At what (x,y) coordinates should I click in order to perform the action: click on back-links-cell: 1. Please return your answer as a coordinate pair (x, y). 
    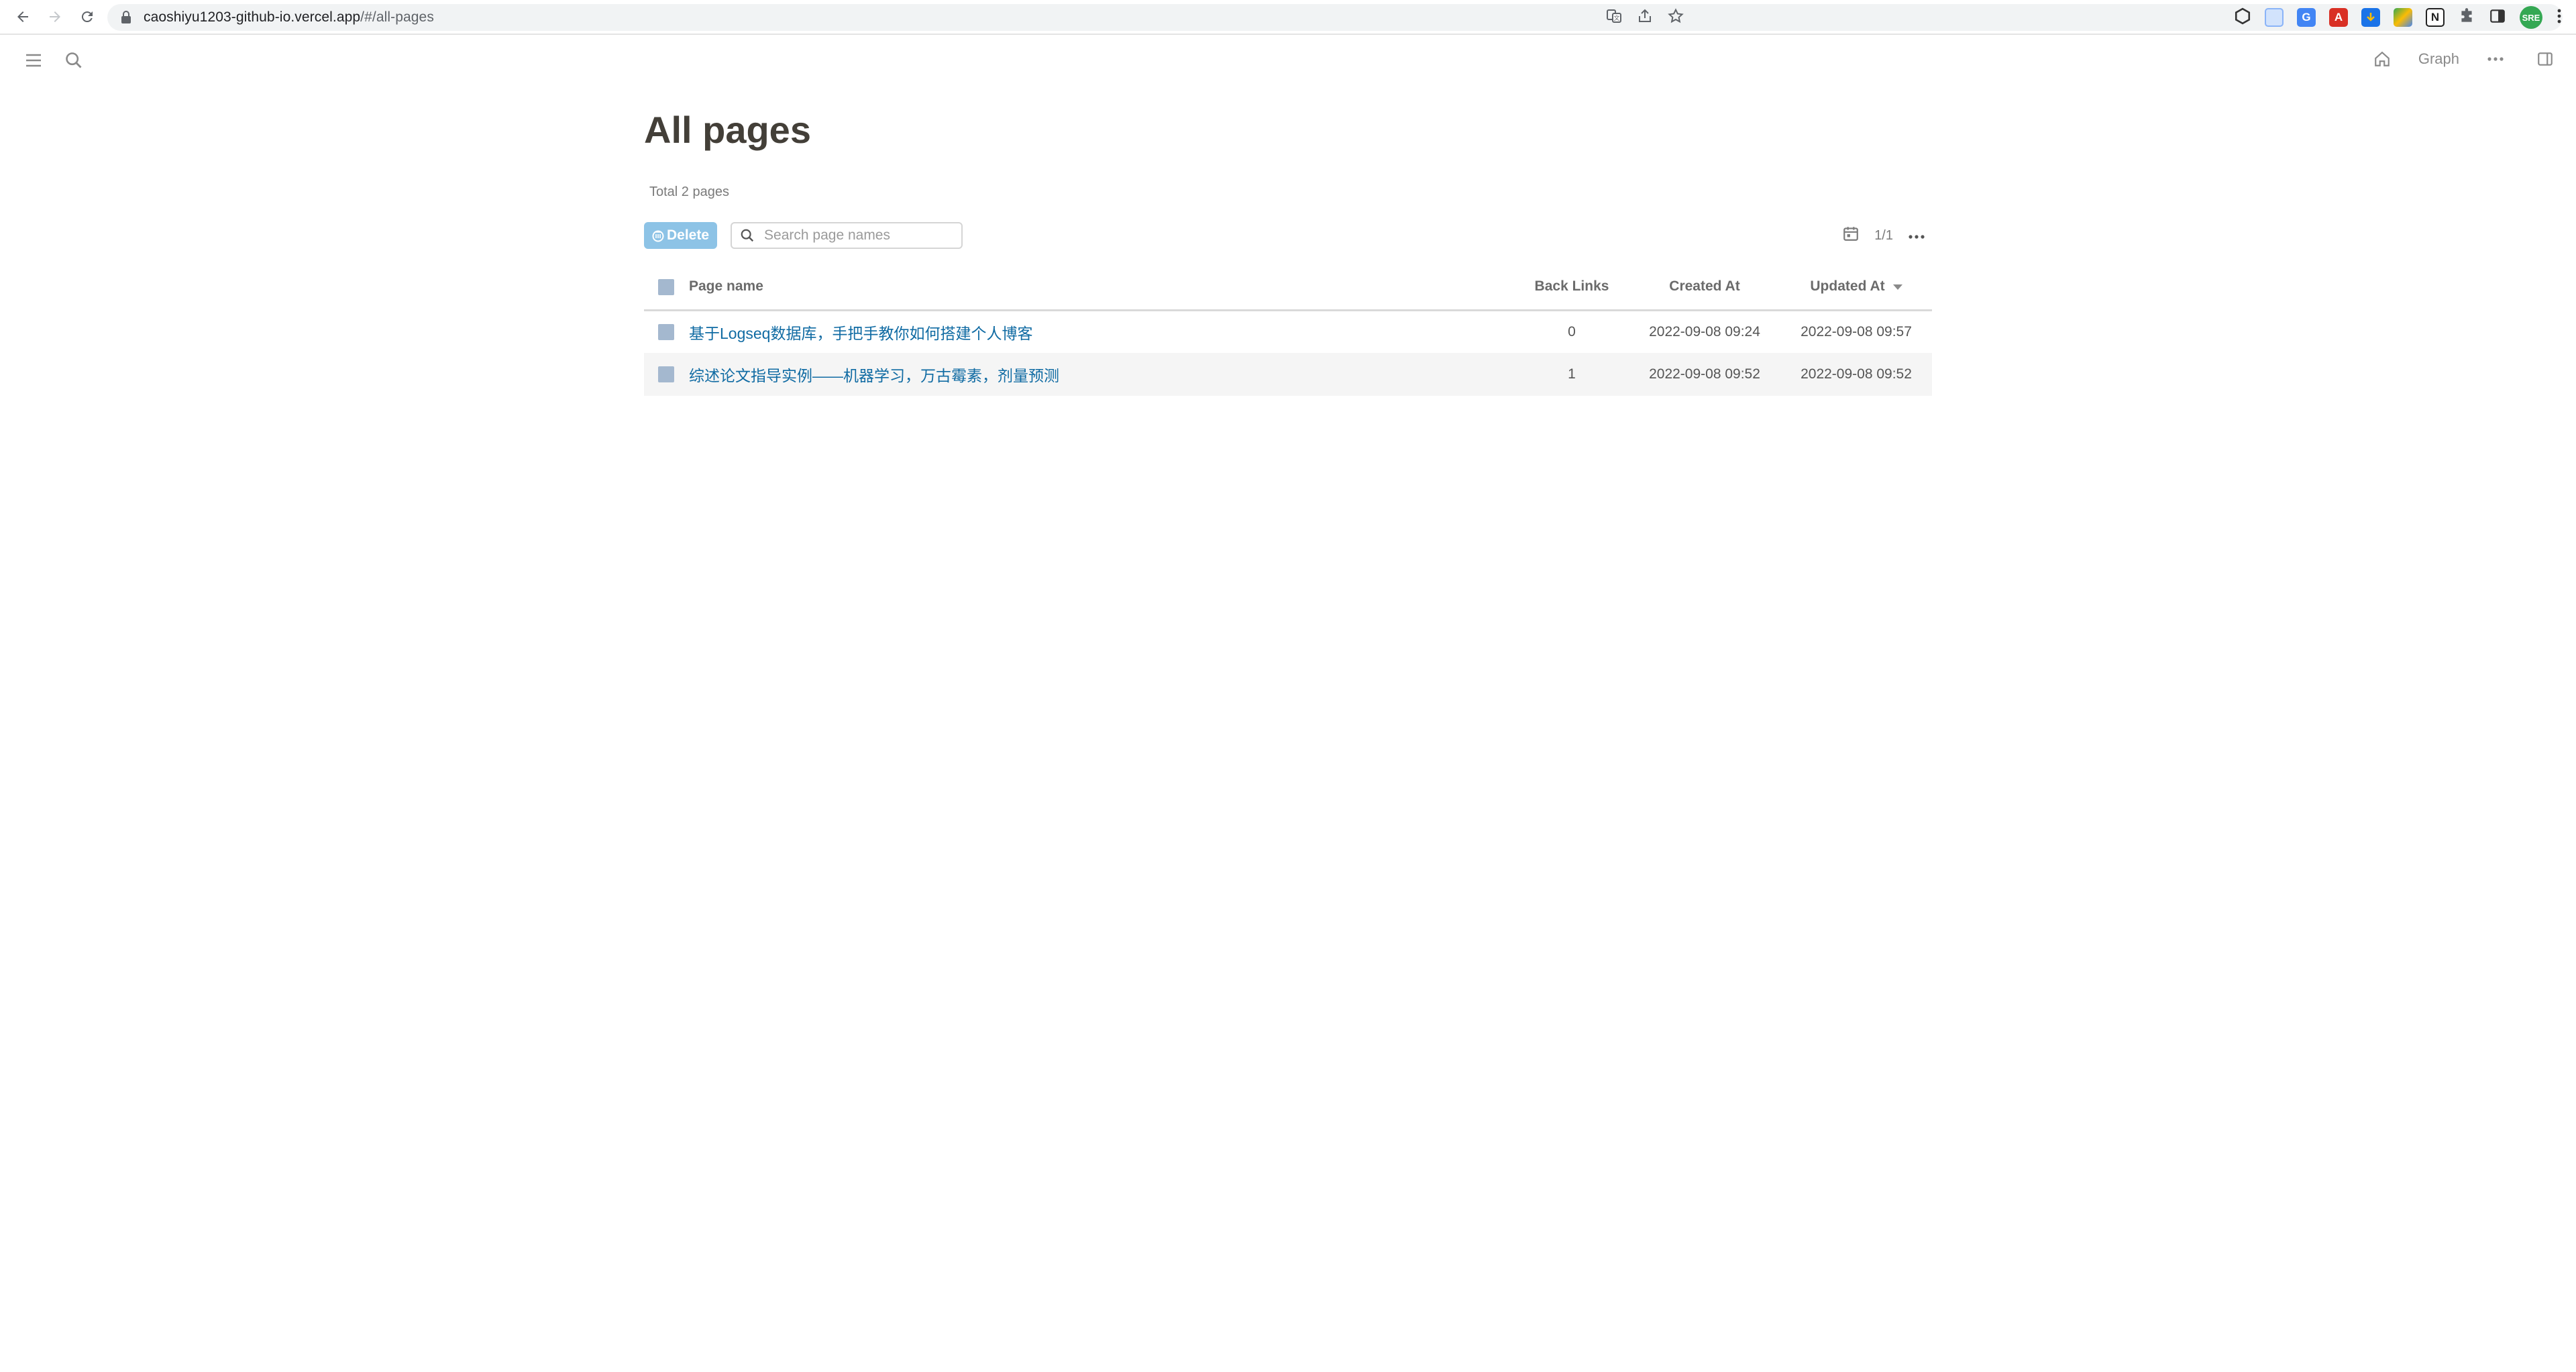
    Looking at the image, I should click on (1572, 375).